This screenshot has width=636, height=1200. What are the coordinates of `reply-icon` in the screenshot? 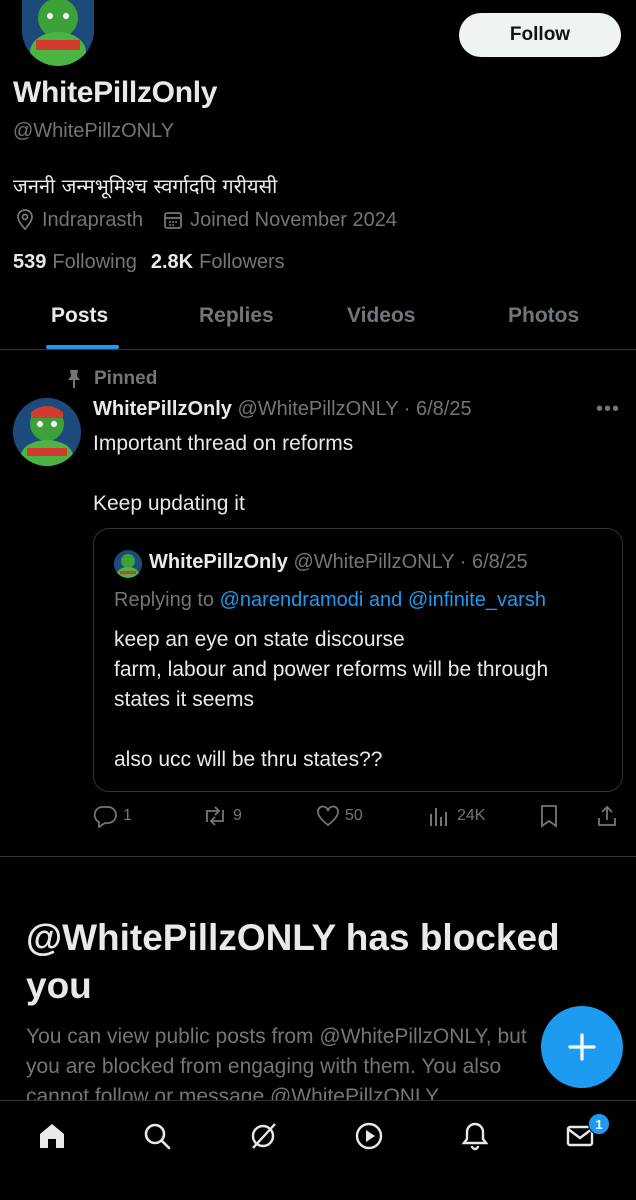 It's located at (105, 817).